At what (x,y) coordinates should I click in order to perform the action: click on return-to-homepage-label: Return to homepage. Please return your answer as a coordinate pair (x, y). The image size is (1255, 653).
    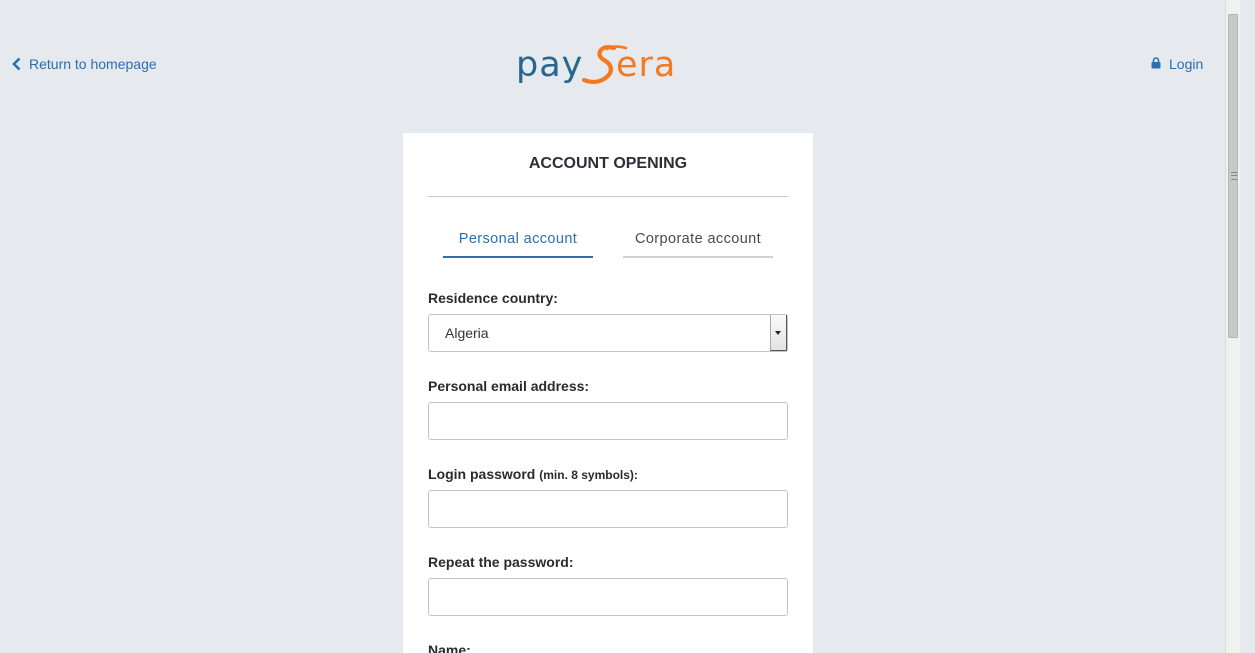
    Looking at the image, I should click on (93, 64).